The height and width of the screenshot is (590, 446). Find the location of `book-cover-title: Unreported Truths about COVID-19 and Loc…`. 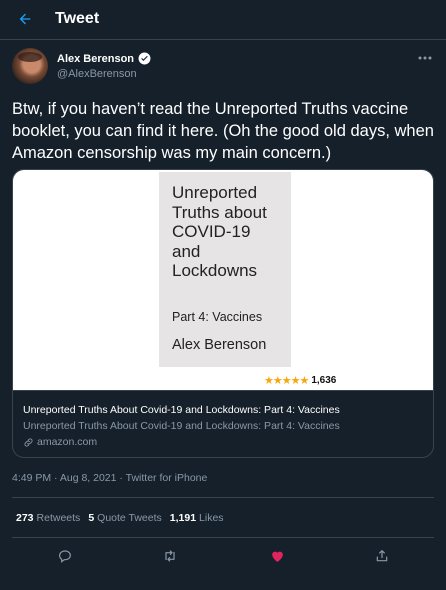

book-cover-title: Unreported Truths about COVID-19 and Loc… is located at coordinates (219, 231).